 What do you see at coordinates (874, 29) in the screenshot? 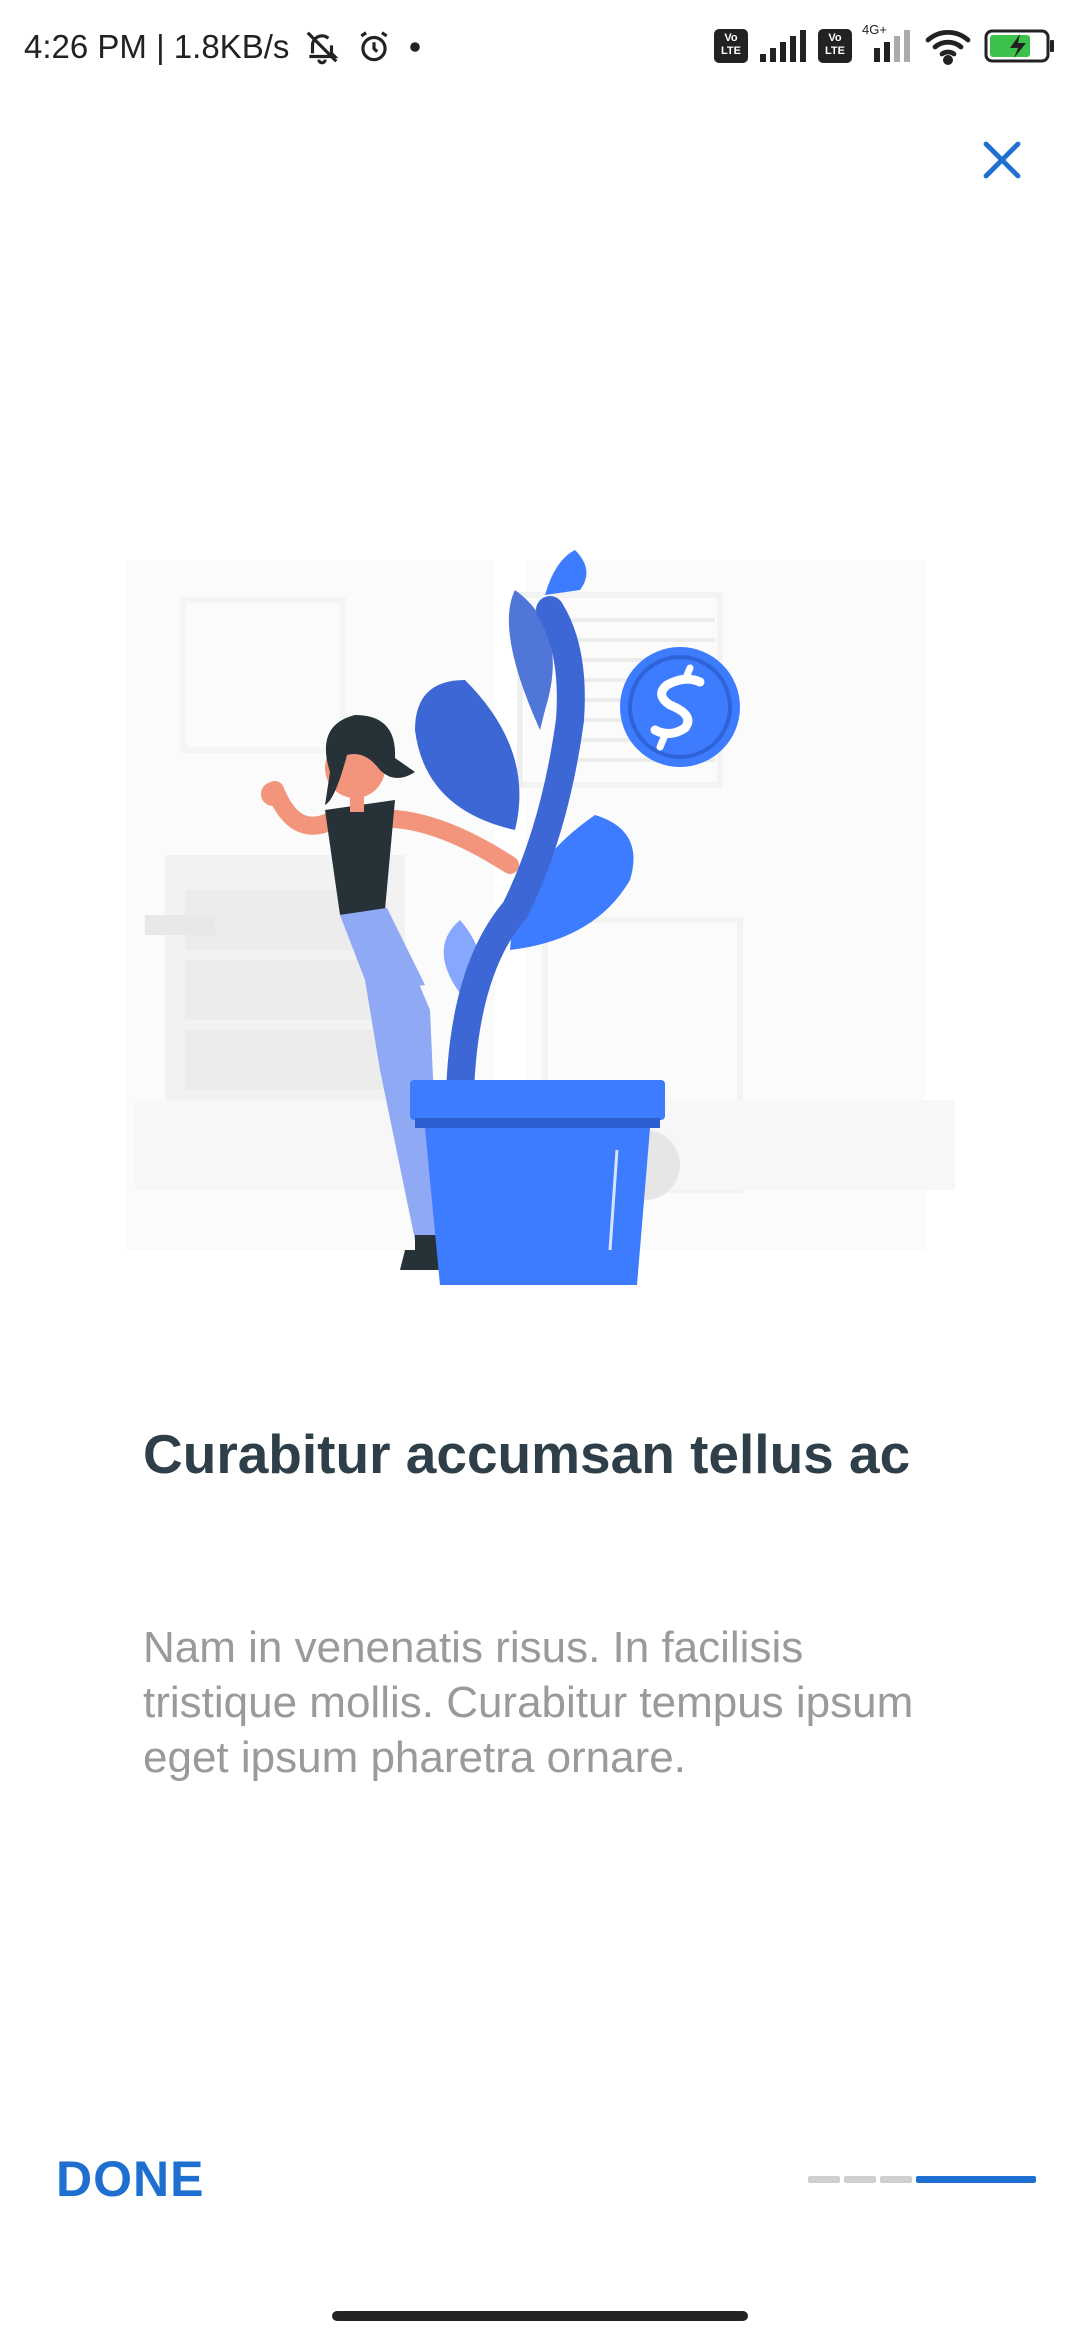
I see `network-type-label: 4G+` at bounding box center [874, 29].